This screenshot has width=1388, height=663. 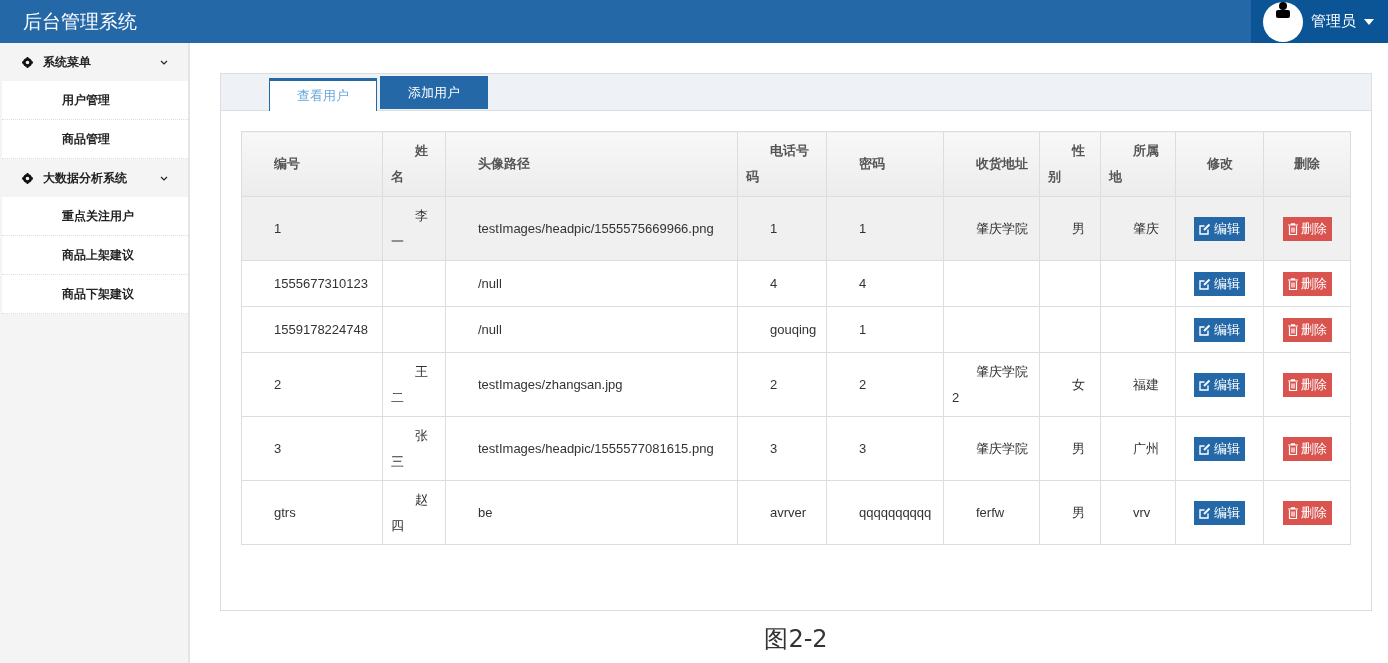 I want to click on table-cell: 广州, so click(x=1138, y=448).